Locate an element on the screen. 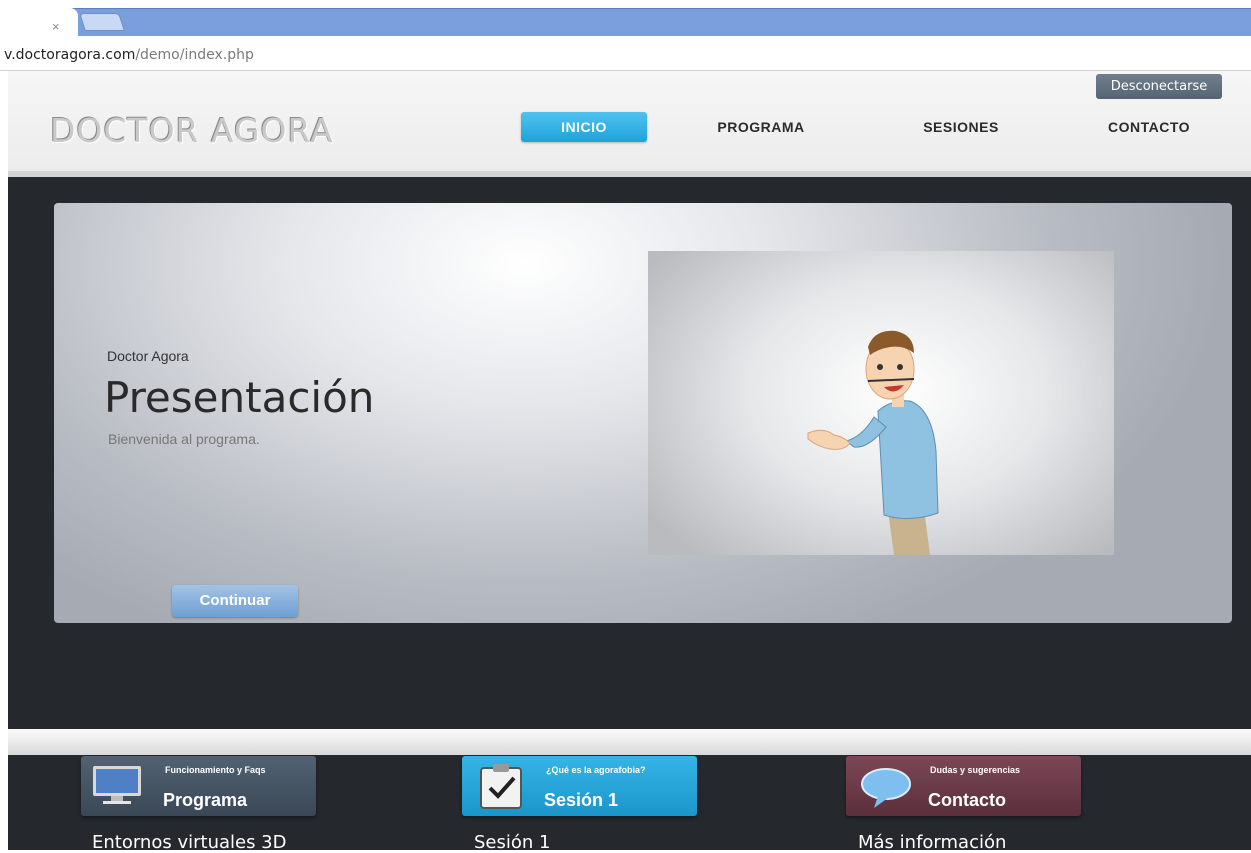  nav-contacto: CONTACTO is located at coordinates (1149, 127).